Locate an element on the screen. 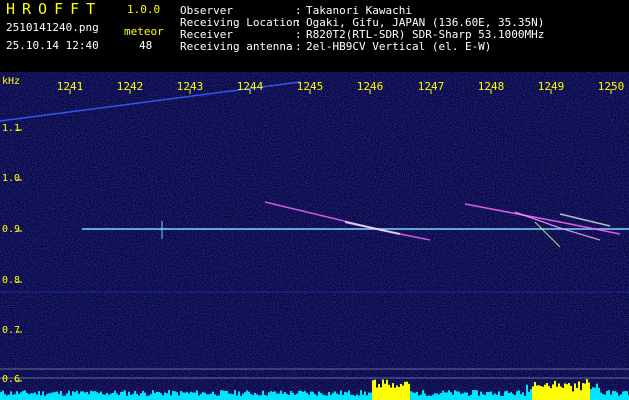 The width and height of the screenshot is (629, 400). x-tick-label: 1246 is located at coordinates (370, 86).